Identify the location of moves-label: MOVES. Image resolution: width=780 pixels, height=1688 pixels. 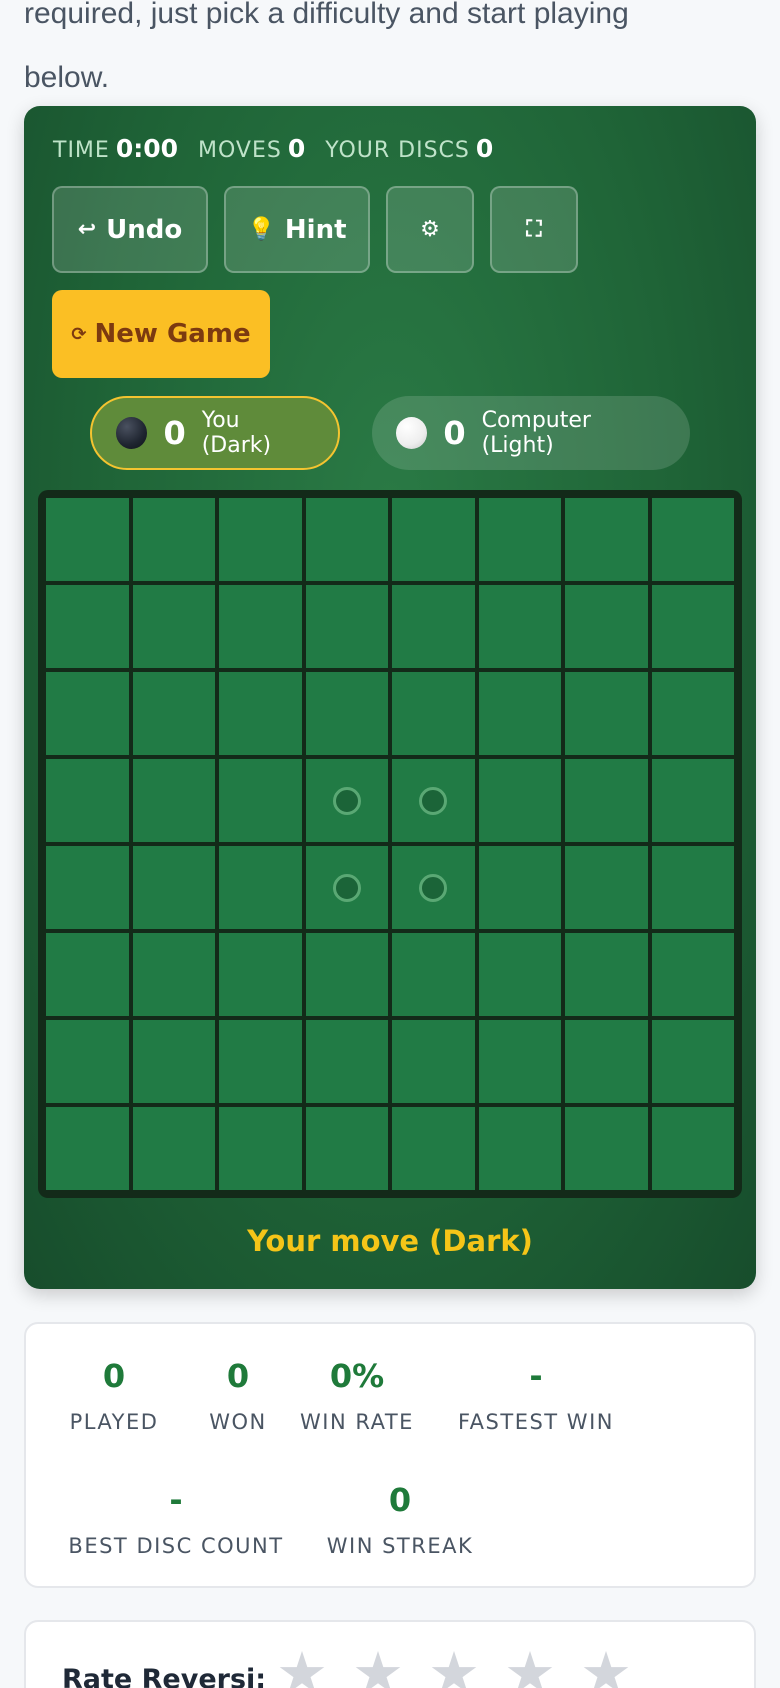
(240, 150).